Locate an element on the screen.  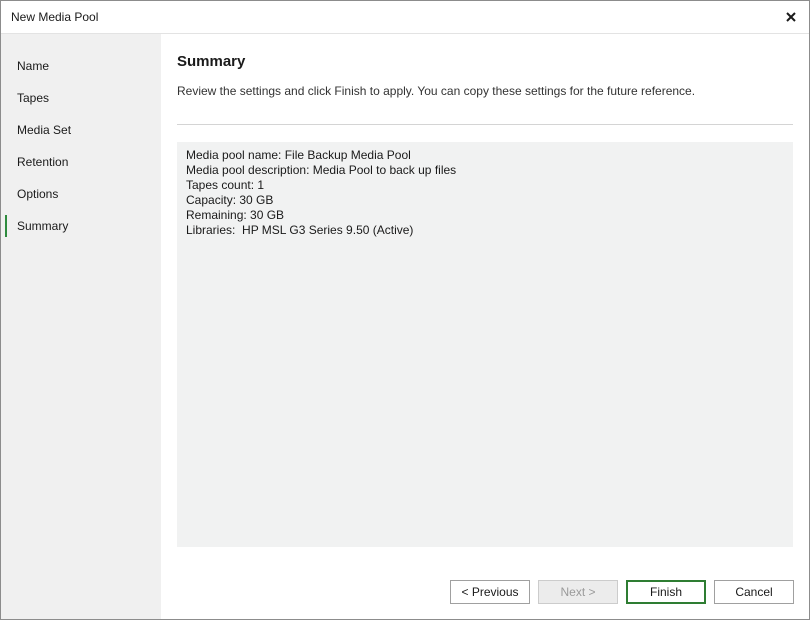
finish-button: Finish is located at coordinates (666, 592).